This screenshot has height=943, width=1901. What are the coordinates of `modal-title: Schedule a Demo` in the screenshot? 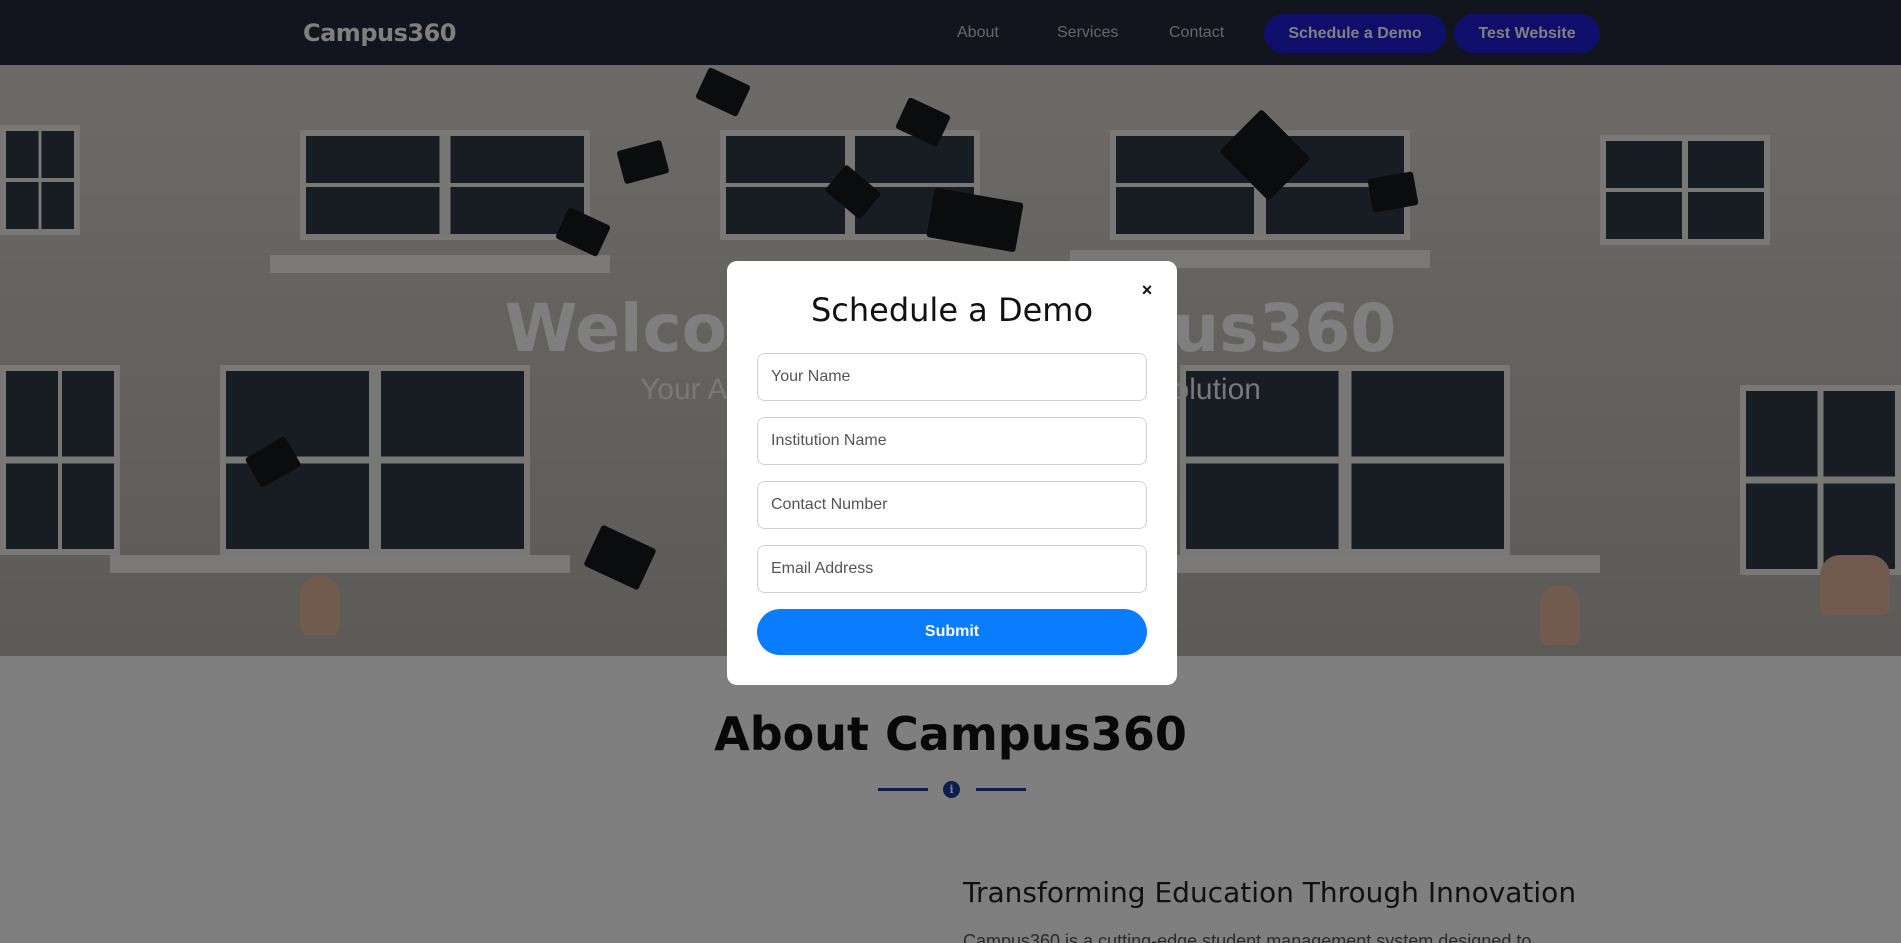 It's located at (952, 310).